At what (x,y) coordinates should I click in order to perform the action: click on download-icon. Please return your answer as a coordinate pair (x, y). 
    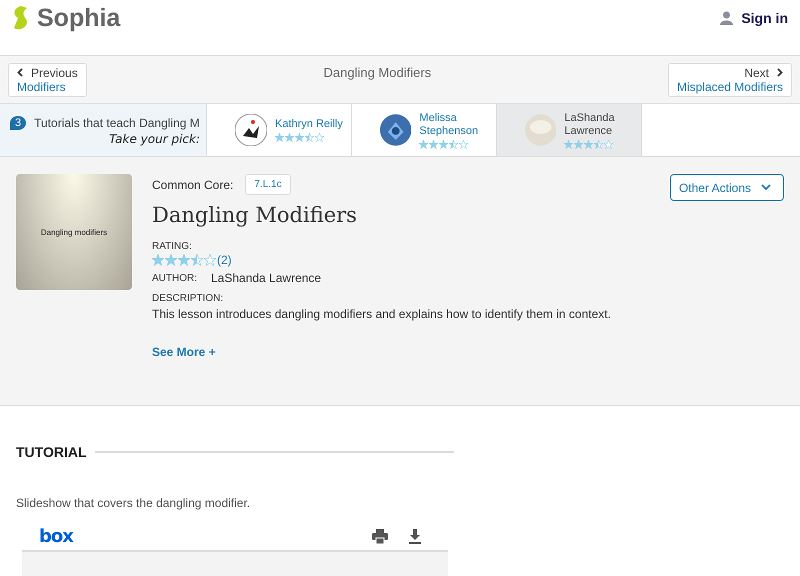
    Looking at the image, I should click on (415, 536).